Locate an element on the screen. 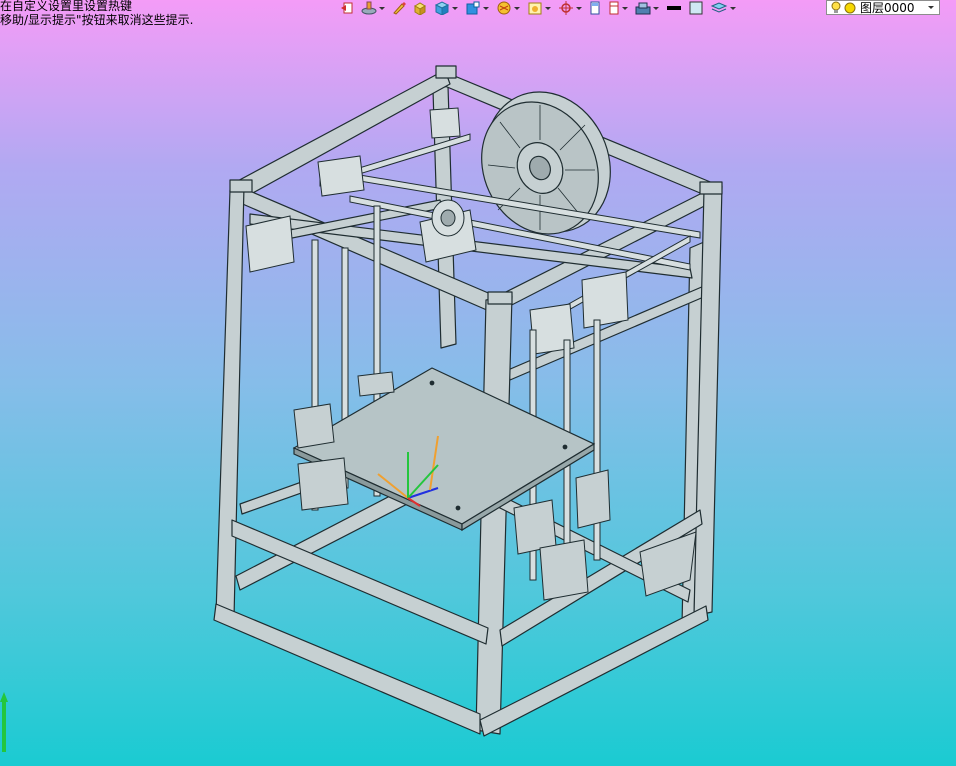  post-front-left is located at coordinates (230, 402).